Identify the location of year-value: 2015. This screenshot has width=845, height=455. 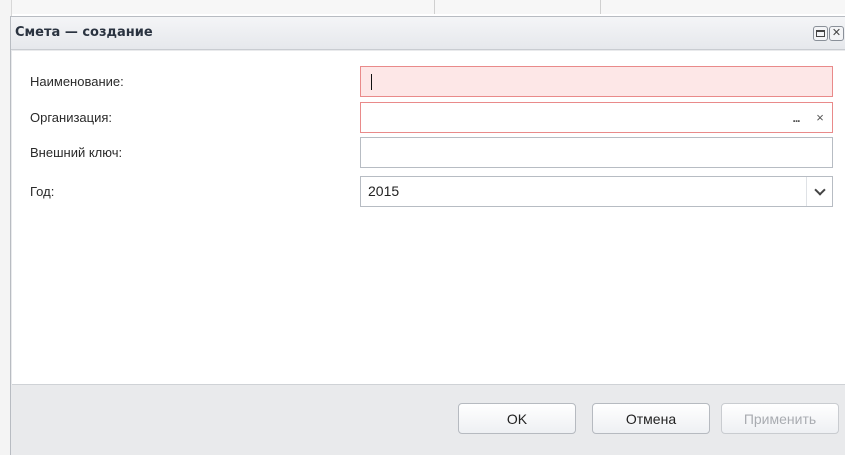
(384, 191).